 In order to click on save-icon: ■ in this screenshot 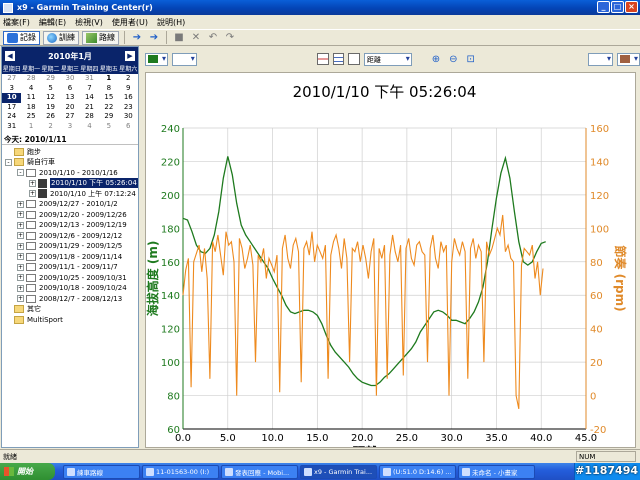, I will do `click(179, 38)`.